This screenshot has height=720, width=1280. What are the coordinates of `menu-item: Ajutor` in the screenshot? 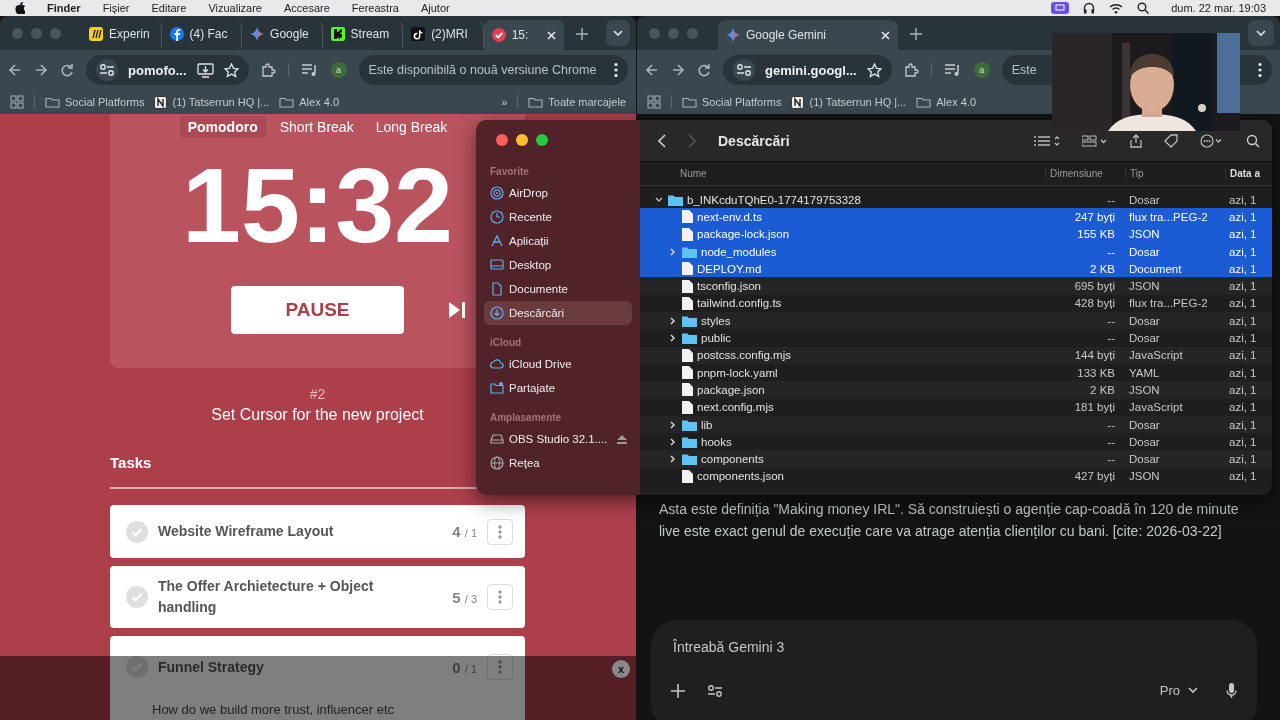 It's located at (435, 8).